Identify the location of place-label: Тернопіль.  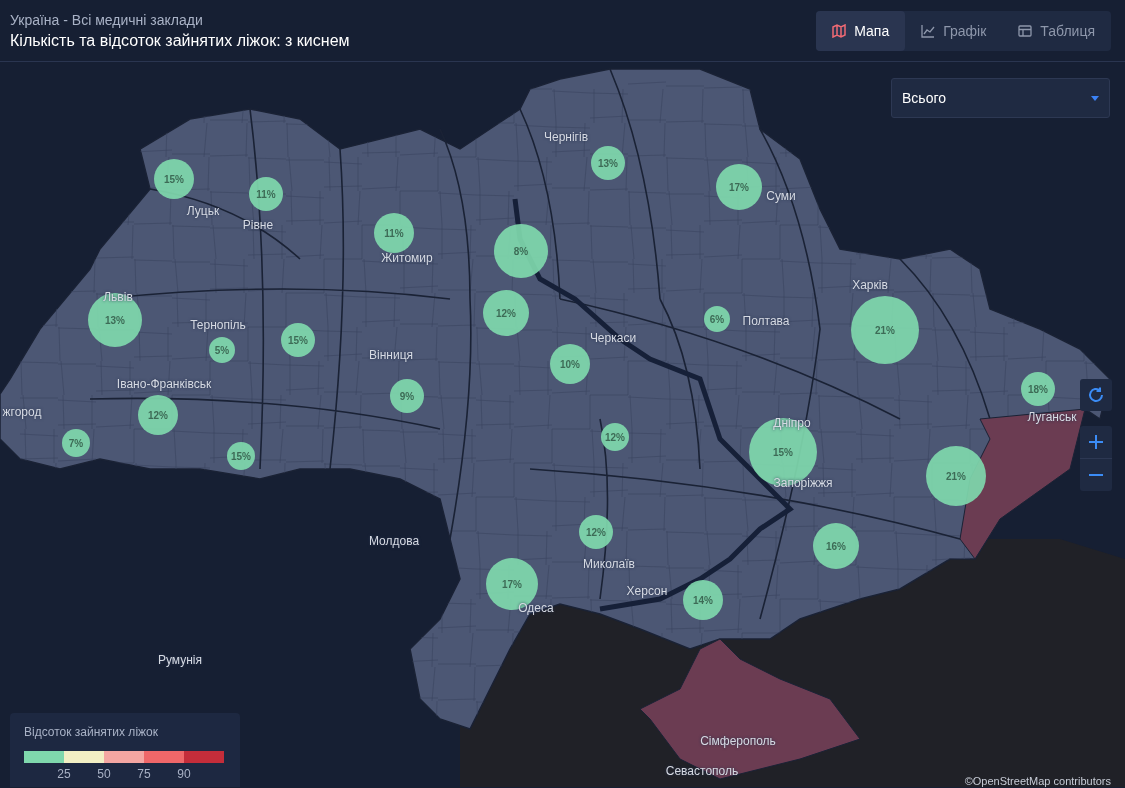
(218, 325).